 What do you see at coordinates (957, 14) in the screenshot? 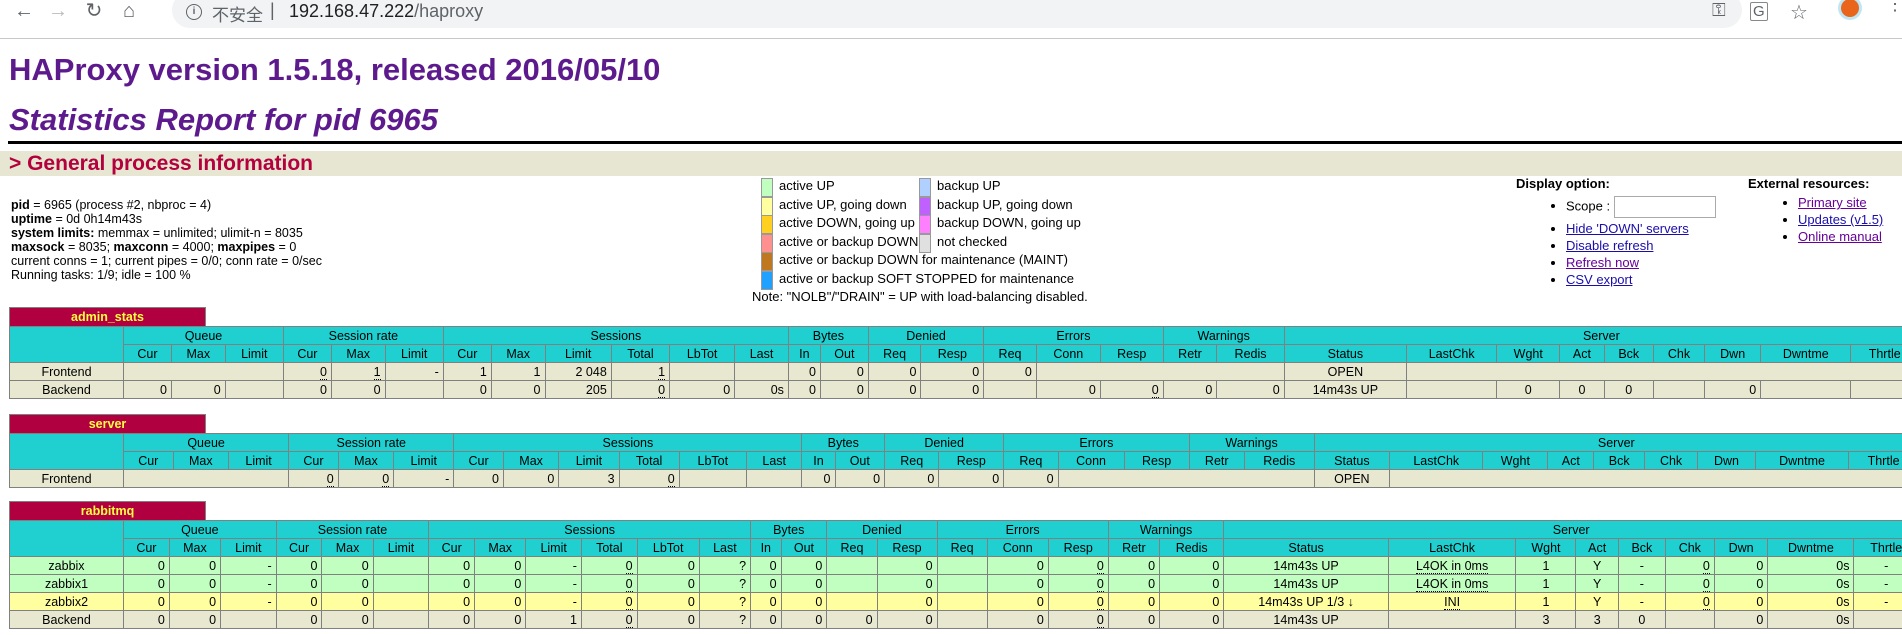
I see `address-bar: i 不安全 | 192.168.47.222/haproxy` at bounding box center [957, 14].